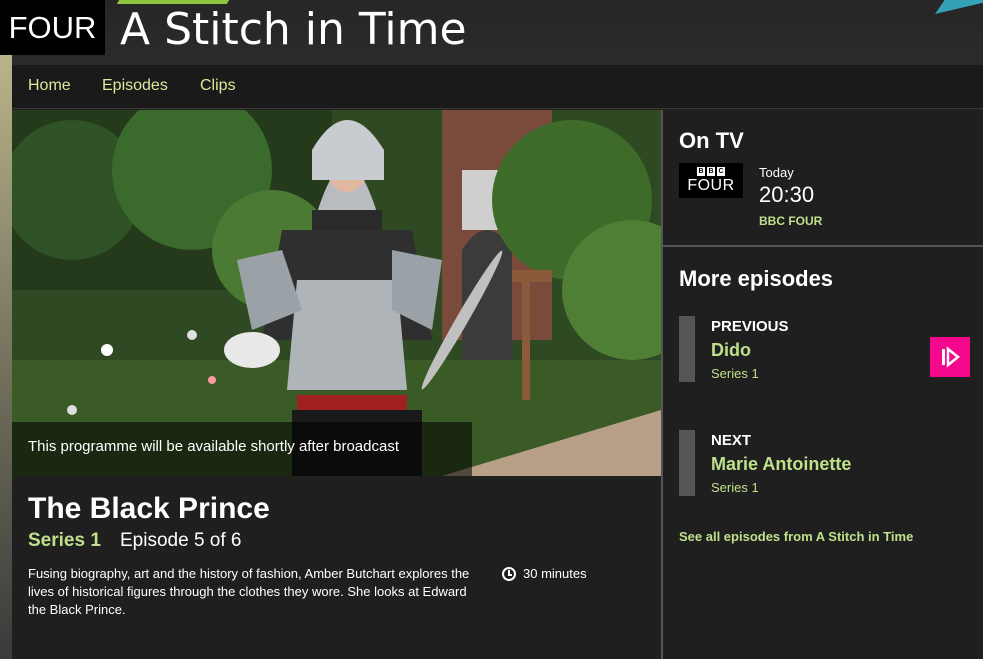 This screenshot has height=659, width=983. Describe the element at coordinates (64, 541) in the screenshot. I see `series-link: Series 1` at that location.